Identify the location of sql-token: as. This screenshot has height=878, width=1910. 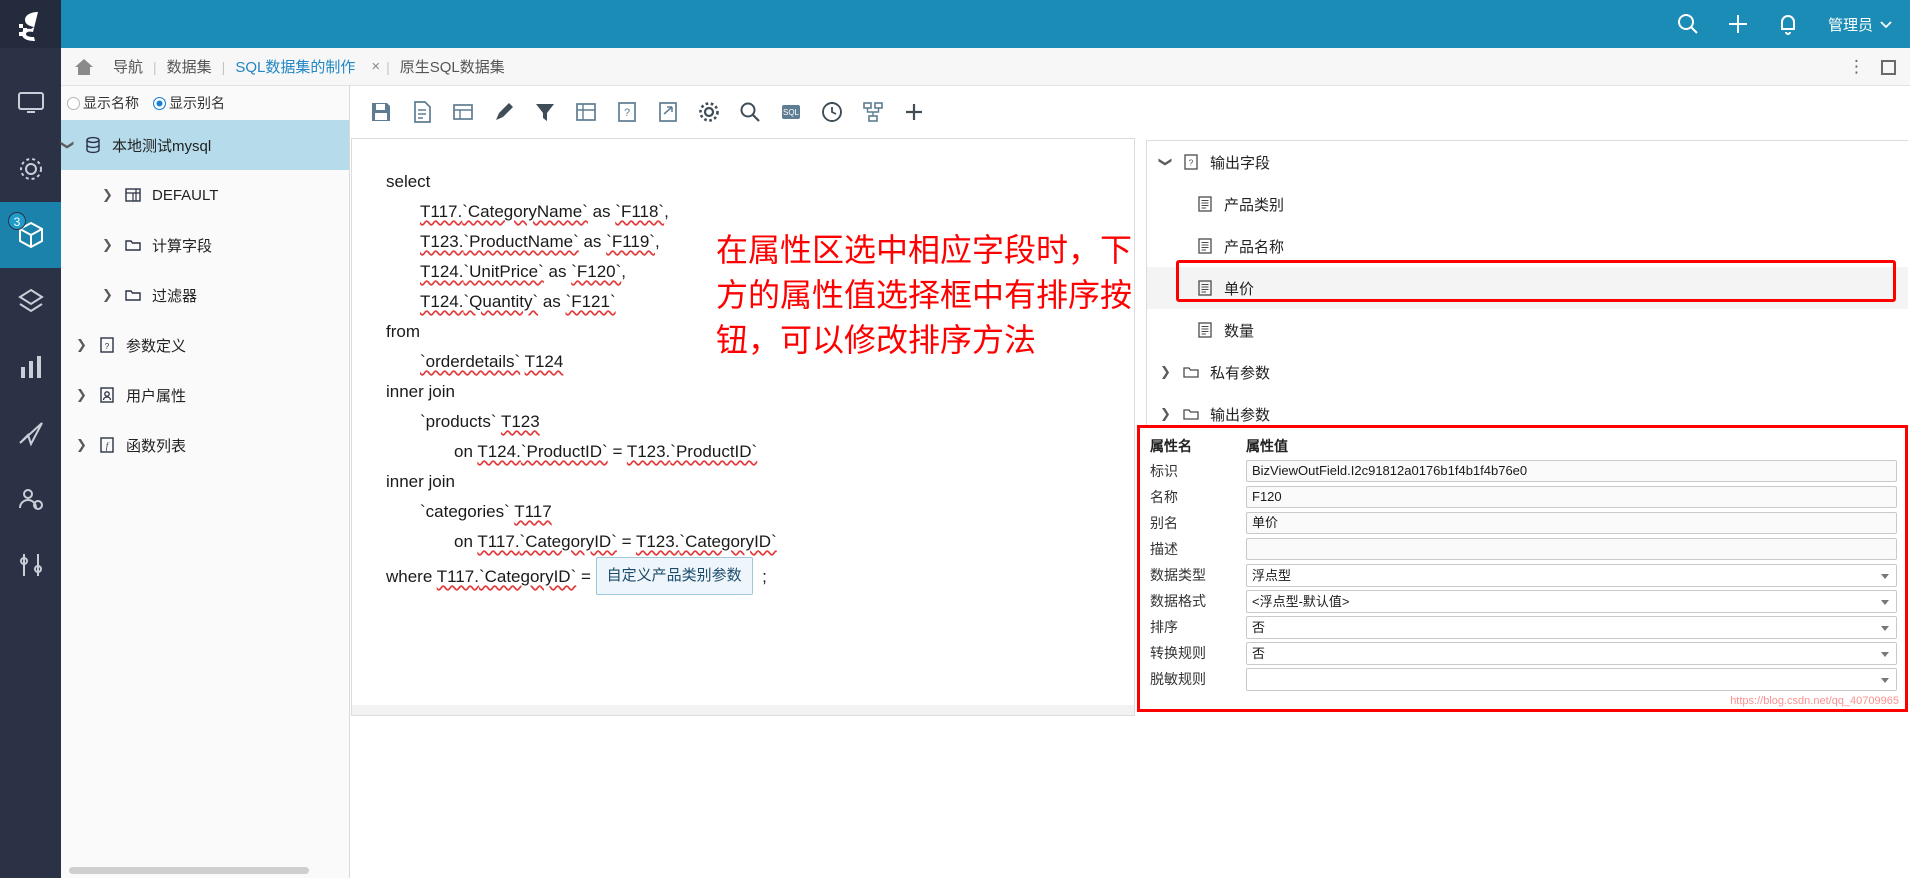
(552, 301).